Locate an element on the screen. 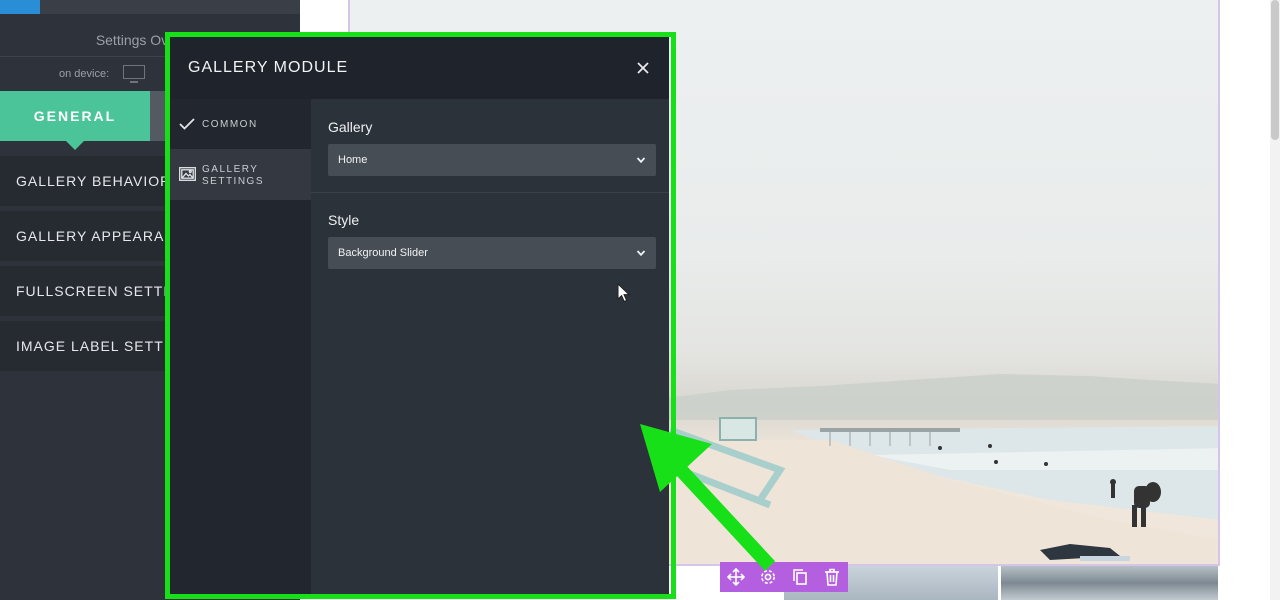 This screenshot has width=1280, height=600. module-toolbar is located at coordinates (784, 577).